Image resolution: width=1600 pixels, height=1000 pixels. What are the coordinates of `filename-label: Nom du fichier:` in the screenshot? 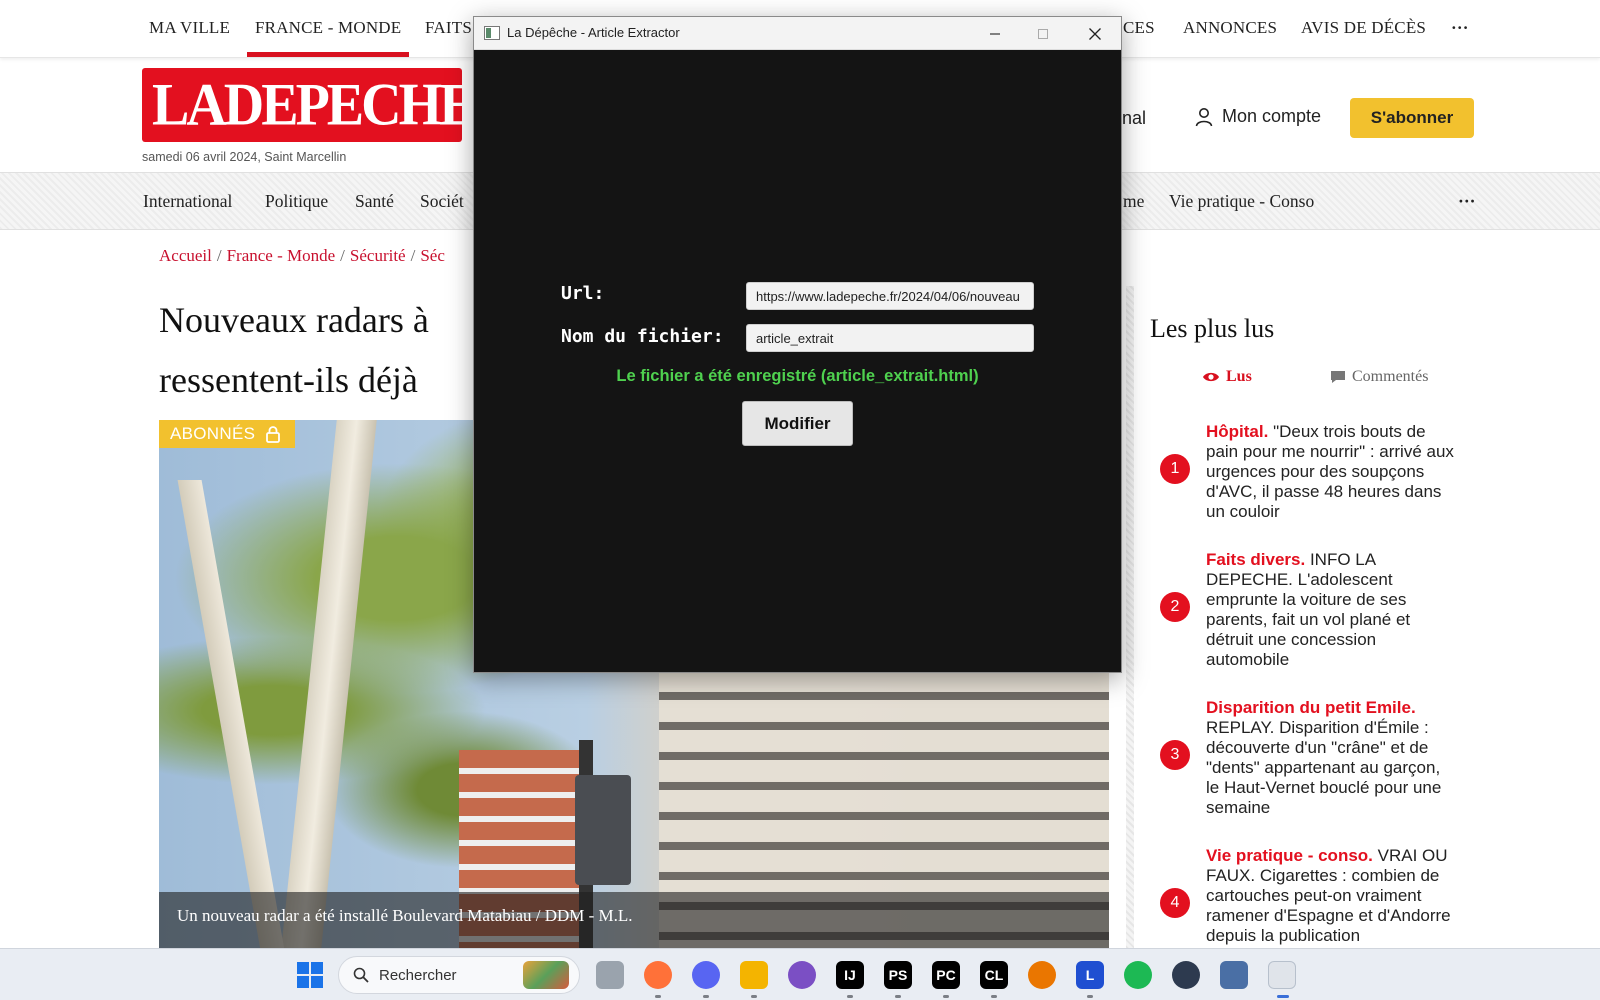 It's located at (642, 336).